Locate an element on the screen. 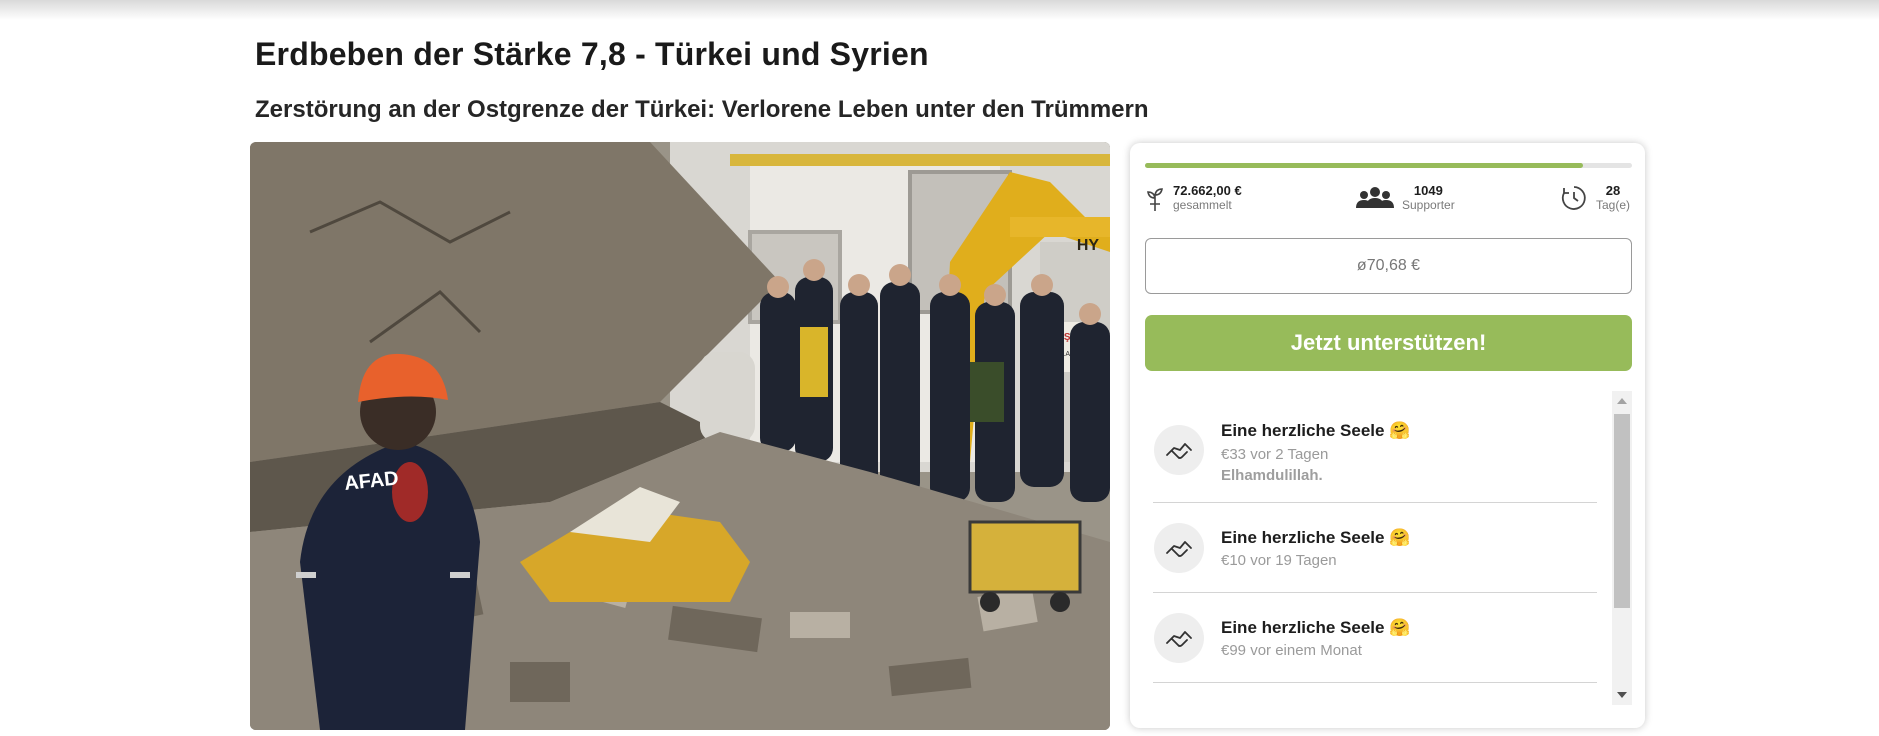  scroll-down-button is located at coordinates (1622, 695).